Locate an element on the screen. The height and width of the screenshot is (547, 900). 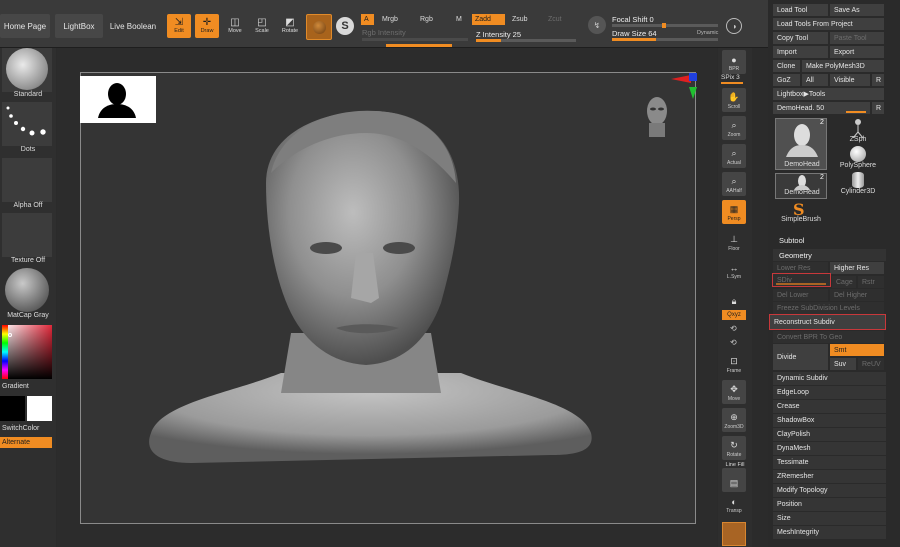
scale-button: ◰ Scale is located at coordinates (262, 26).